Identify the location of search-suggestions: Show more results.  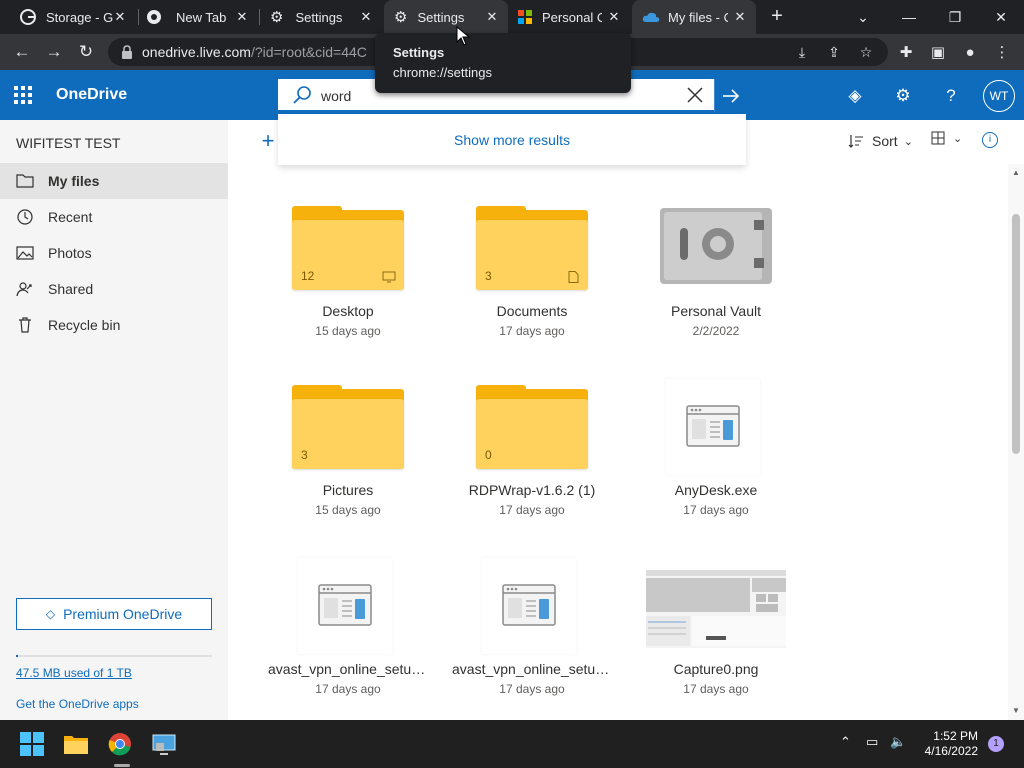
(512, 139).